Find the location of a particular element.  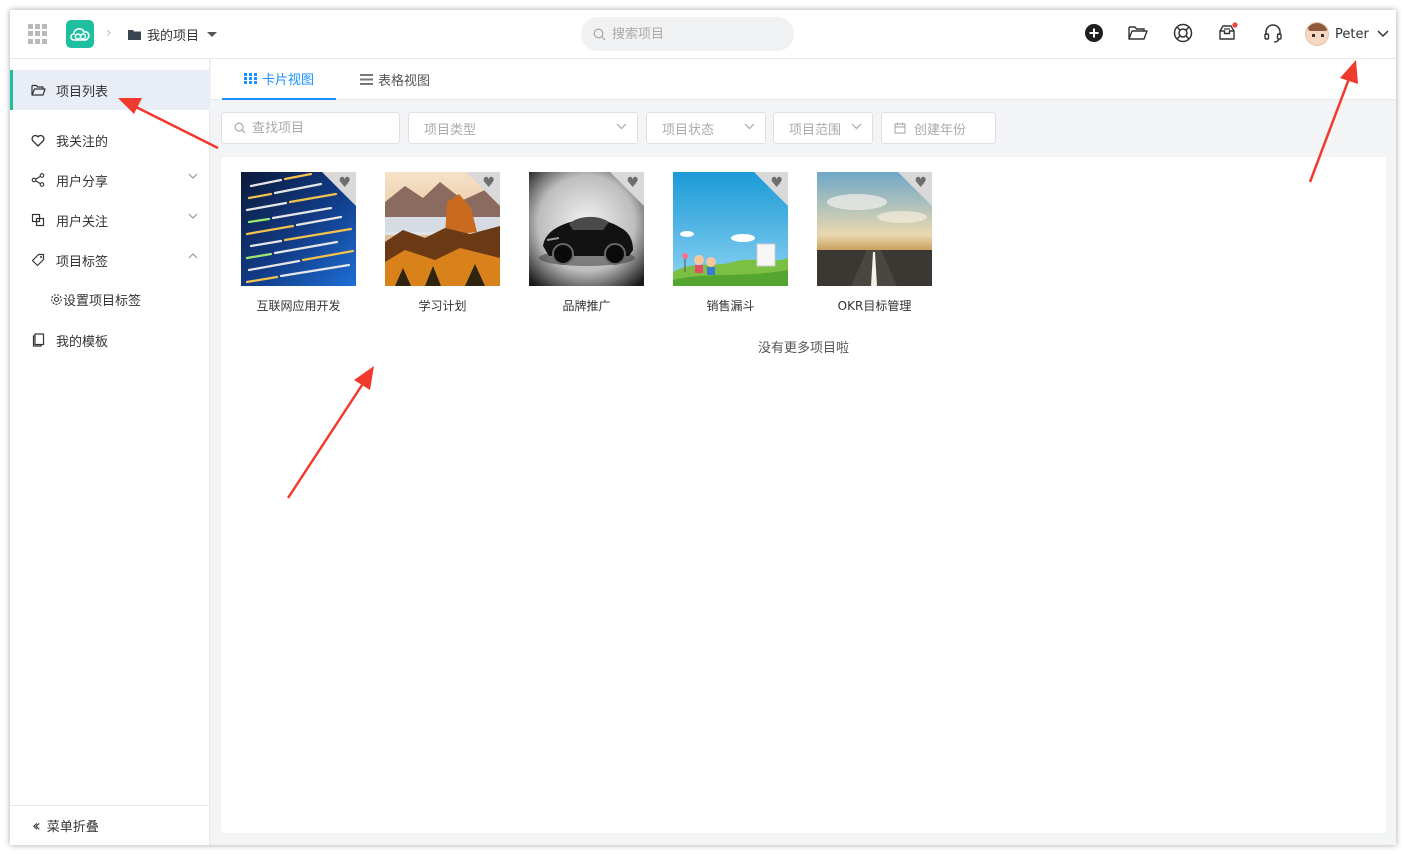

project-menu-label: 我的项目 is located at coordinates (173, 36).